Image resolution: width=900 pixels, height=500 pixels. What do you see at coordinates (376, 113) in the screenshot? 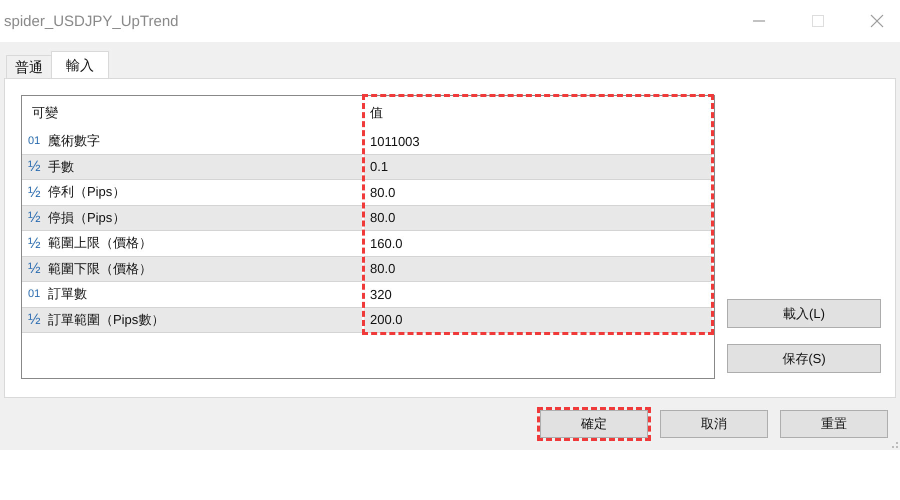
I see `column-header: 值` at bounding box center [376, 113].